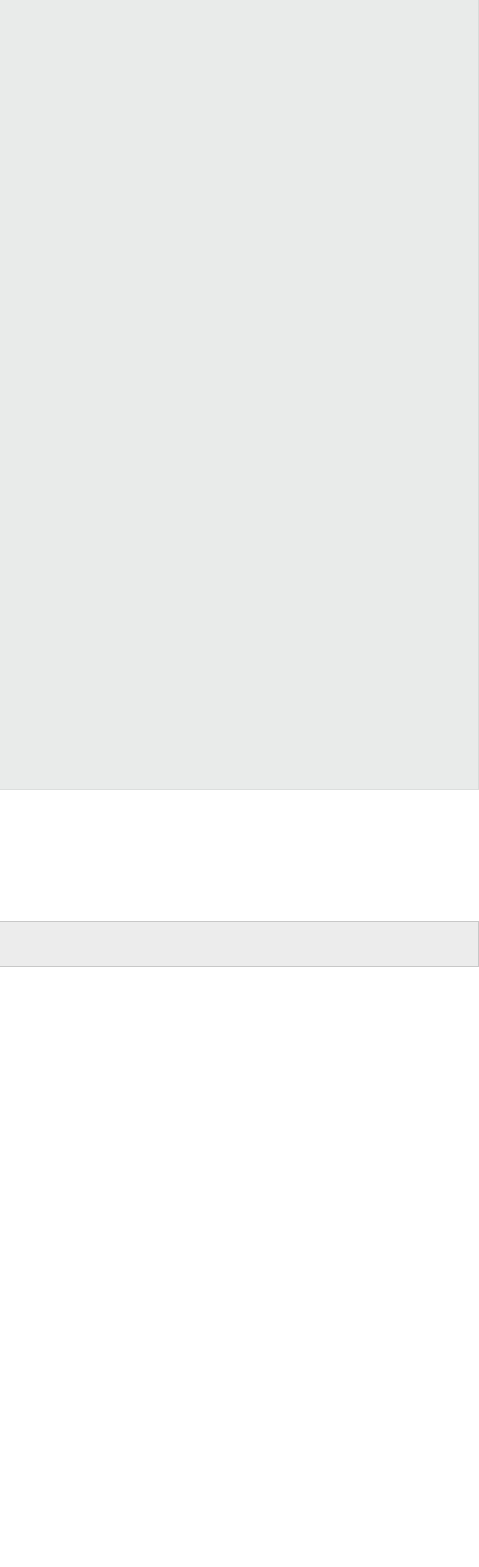 This screenshot has height=1567, width=479. Describe the element at coordinates (239, 855) in the screenshot. I see `blank-section` at that location.